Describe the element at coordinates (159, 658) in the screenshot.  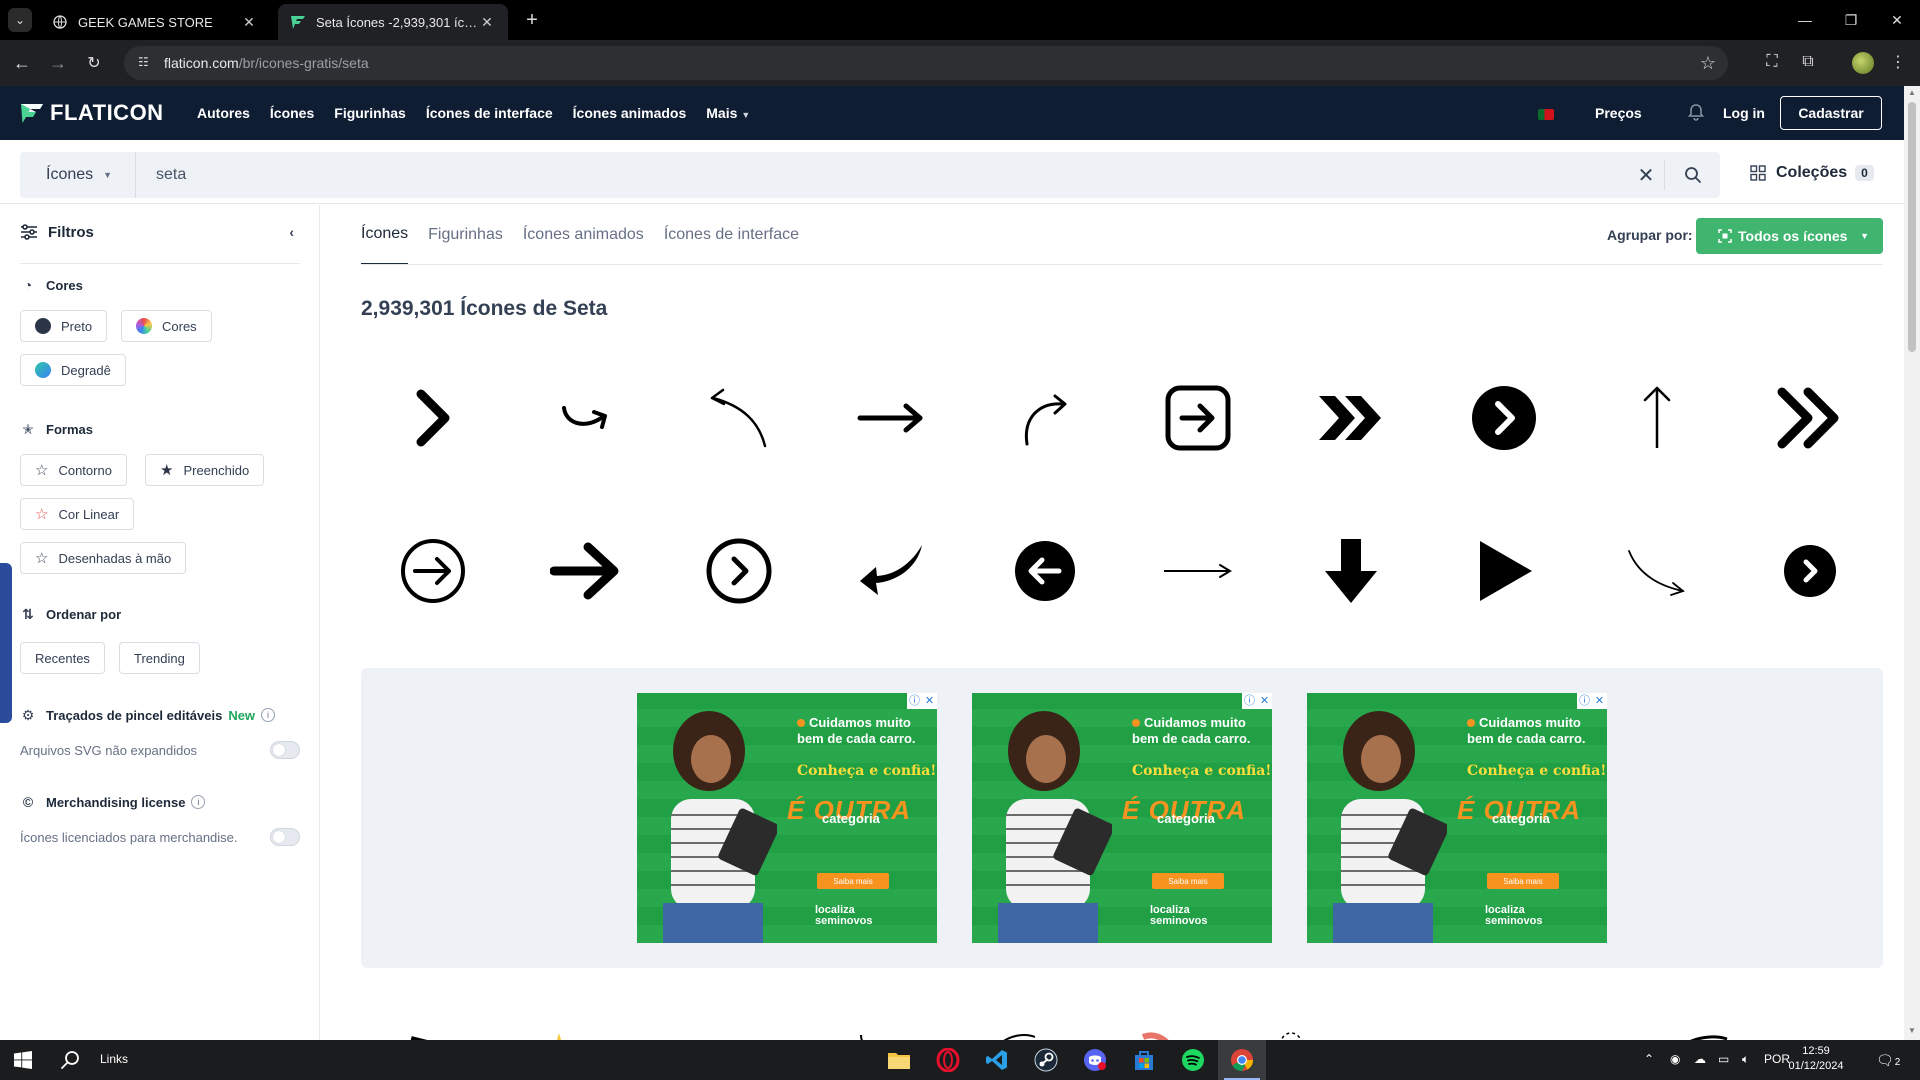
I see `sort-trending: Trending` at that location.